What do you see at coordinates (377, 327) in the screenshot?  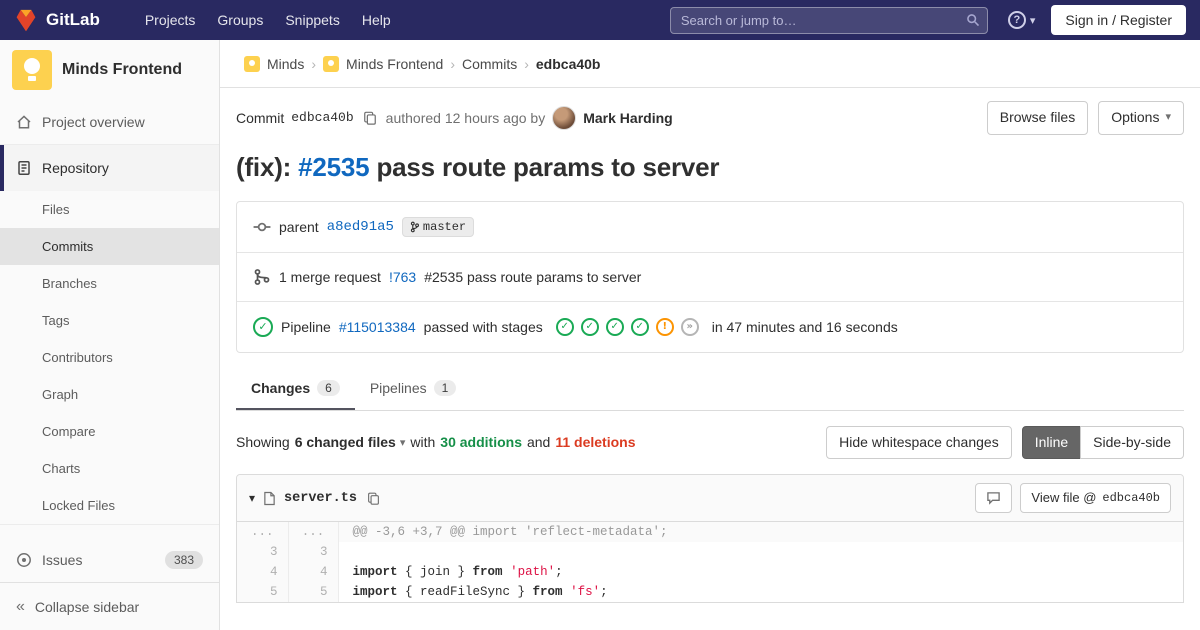 I see `pipeline-link: #115013384` at bounding box center [377, 327].